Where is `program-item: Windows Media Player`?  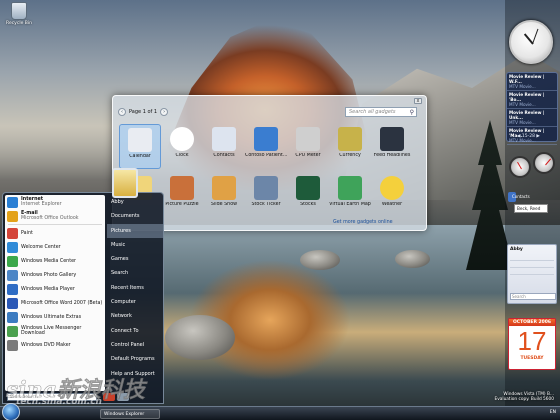 program-item: Windows Media Player is located at coordinates (55, 289).